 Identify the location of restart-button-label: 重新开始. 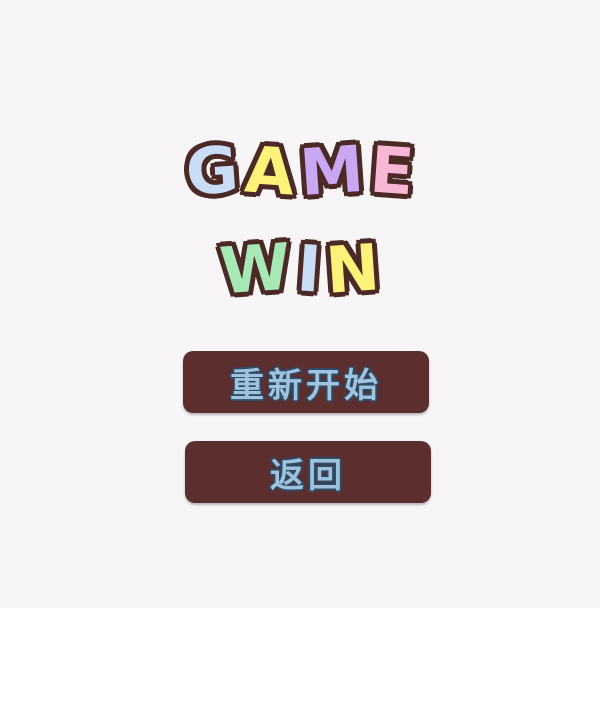
(306, 385).